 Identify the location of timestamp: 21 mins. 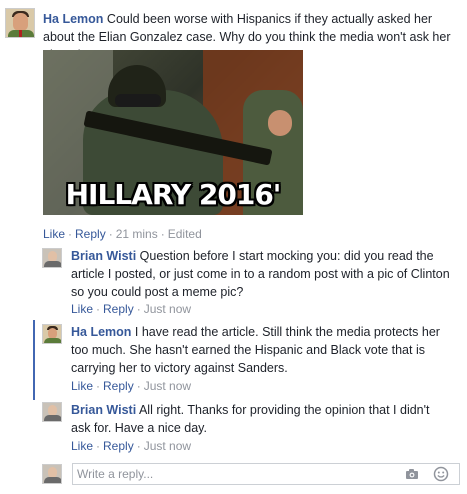
(137, 234).